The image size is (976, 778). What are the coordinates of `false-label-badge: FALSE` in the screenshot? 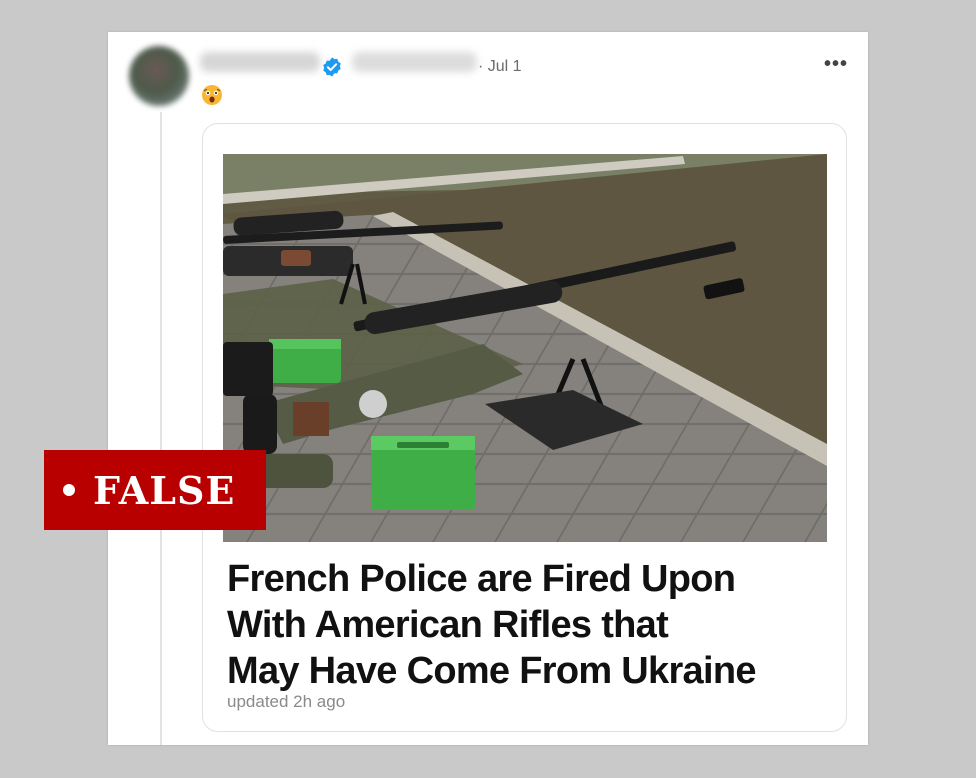 It's located at (155, 490).